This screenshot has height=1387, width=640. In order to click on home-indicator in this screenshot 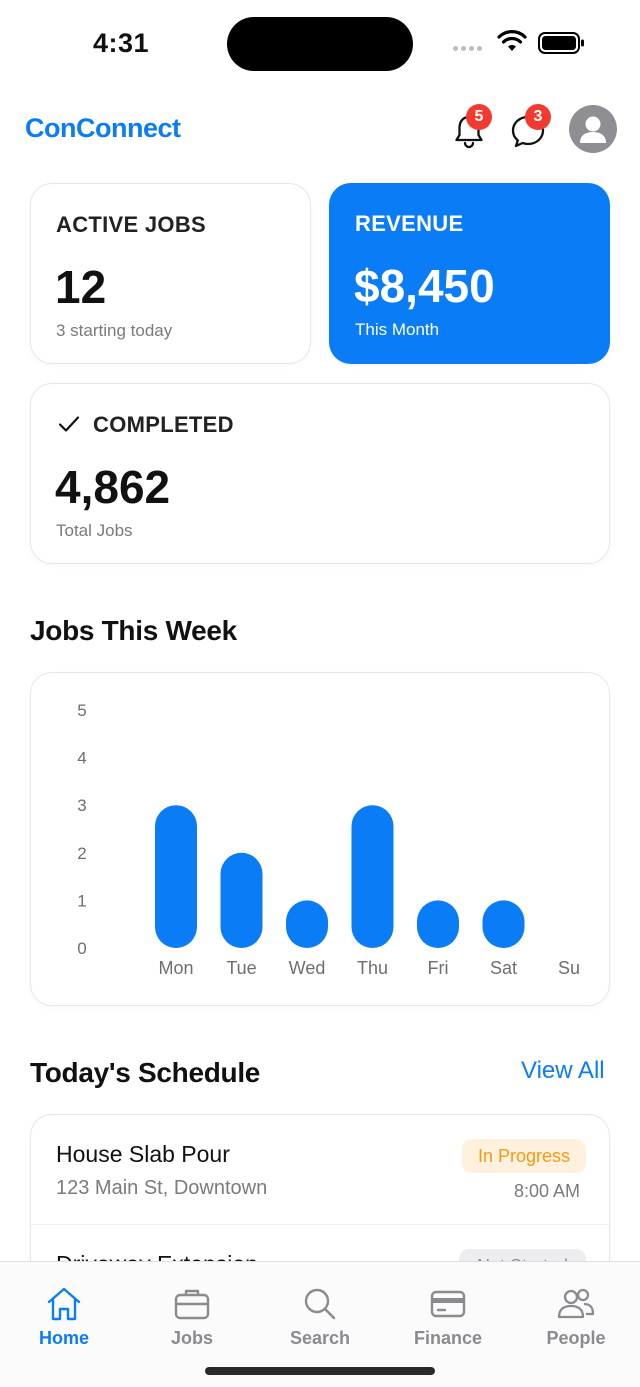, I will do `click(320, 1371)`.